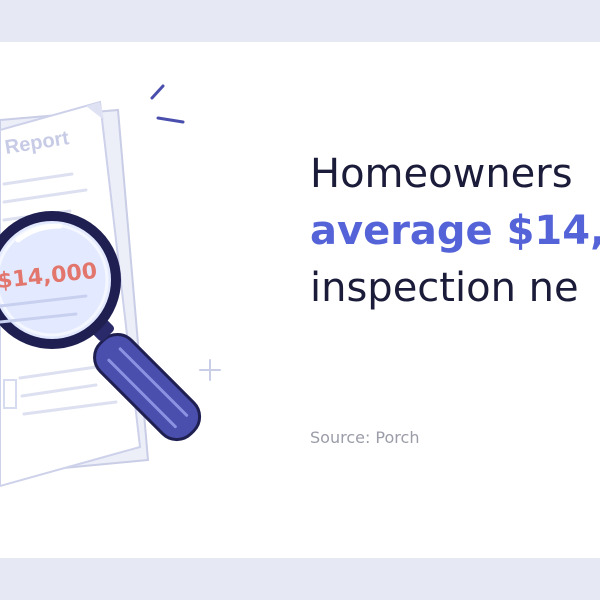 The height and width of the screenshot is (600, 600). I want to click on headline-line-3: inspection ne, so click(444, 288).